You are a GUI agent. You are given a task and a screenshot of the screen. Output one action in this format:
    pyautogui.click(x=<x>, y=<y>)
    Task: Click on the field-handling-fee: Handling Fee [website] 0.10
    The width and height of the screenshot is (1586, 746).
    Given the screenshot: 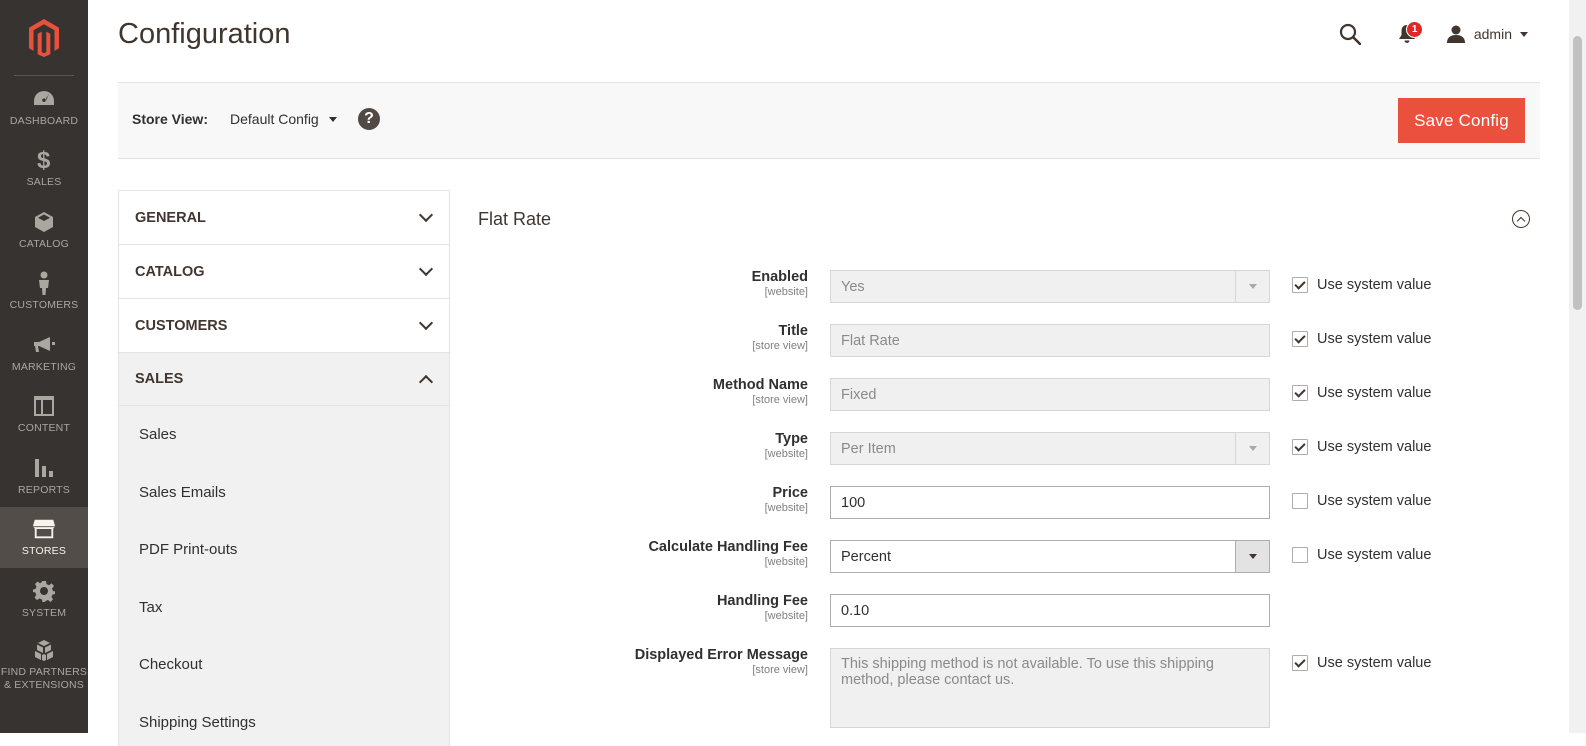 What is the action you would take?
    pyautogui.click(x=1003, y=612)
    